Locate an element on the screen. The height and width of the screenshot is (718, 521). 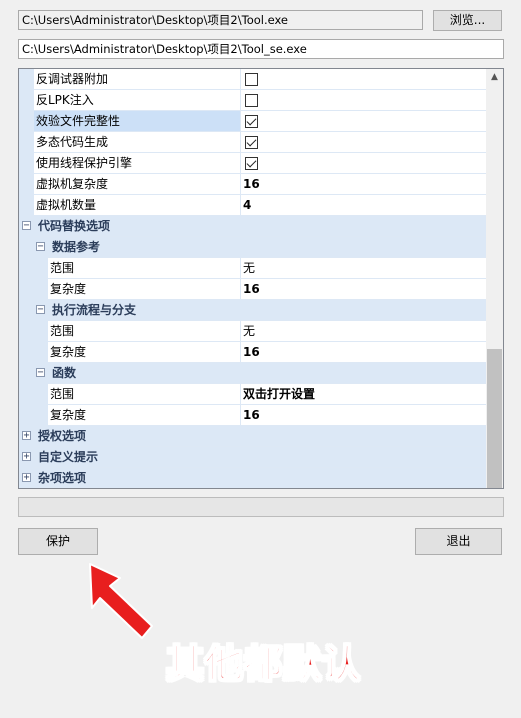
chevron-up-icon: ▲ is located at coordinates (494, 77).